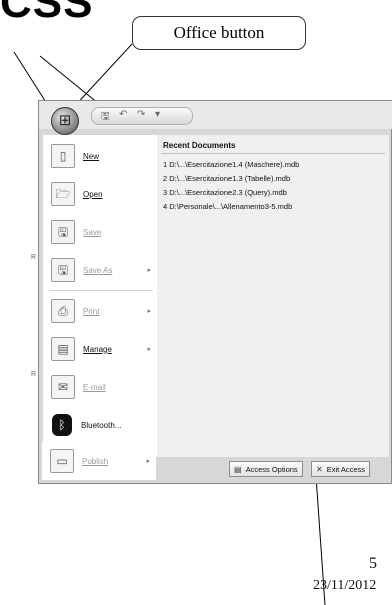 The width and height of the screenshot is (392, 605). I want to click on menu-label-open: Open, so click(93, 194).